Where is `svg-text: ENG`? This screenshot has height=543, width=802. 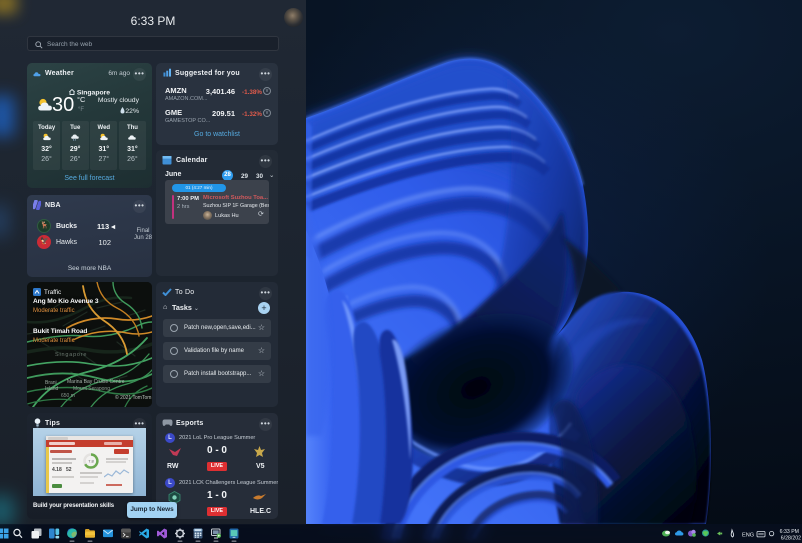 svg-text: ENG is located at coordinates (748, 536).